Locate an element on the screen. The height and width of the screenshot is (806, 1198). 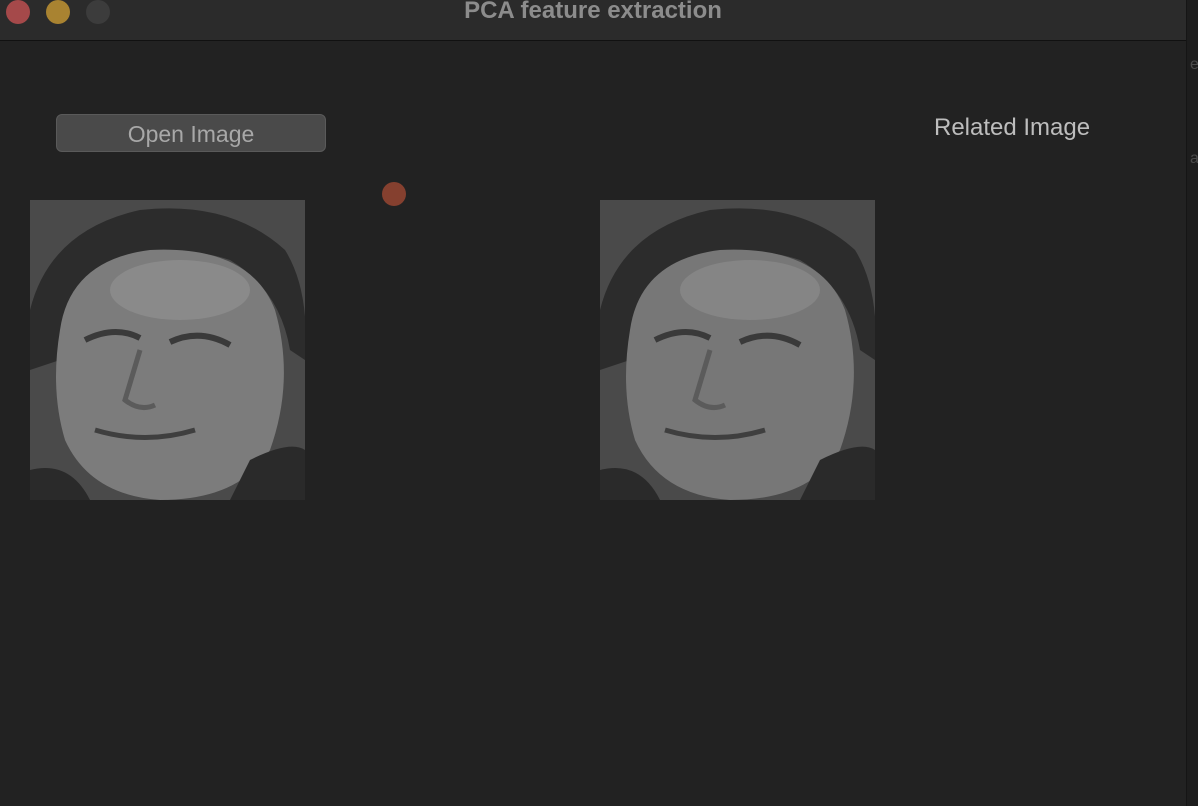
edge-text: e is located at coordinates (1194, 65).